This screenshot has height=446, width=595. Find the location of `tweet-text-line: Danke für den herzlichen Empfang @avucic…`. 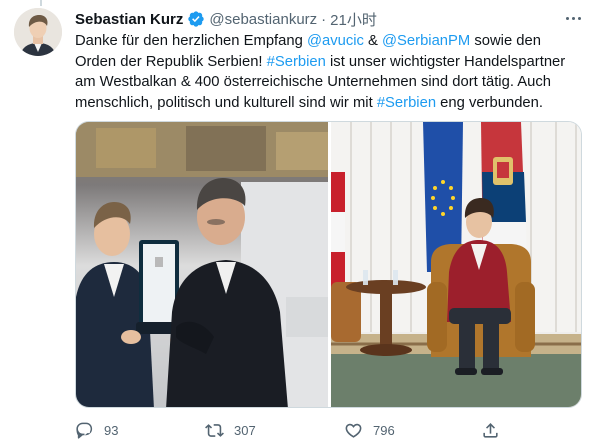

tweet-text-line: Danke für den herzlichen Empfang @avucic… is located at coordinates (325, 41).